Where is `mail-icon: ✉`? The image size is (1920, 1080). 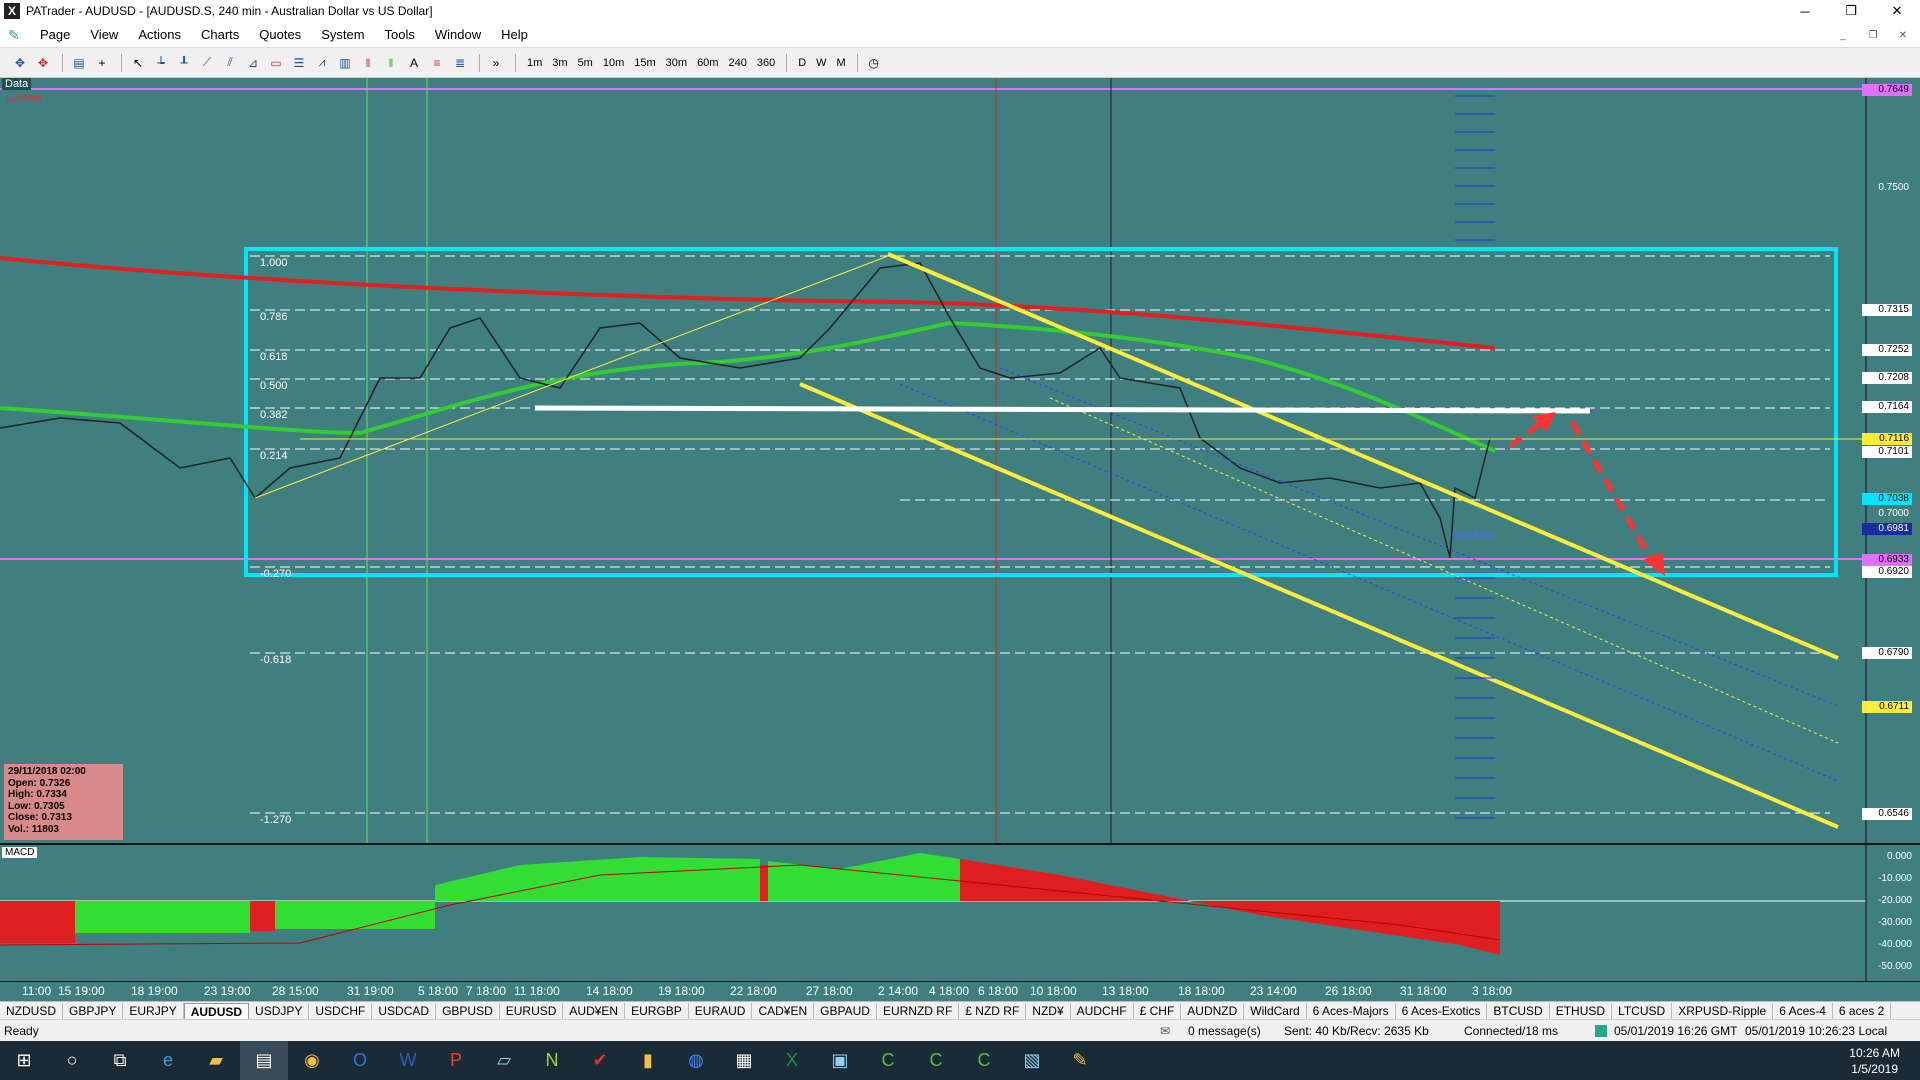 mail-icon: ✉ is located at coordinates (1165, 1031).